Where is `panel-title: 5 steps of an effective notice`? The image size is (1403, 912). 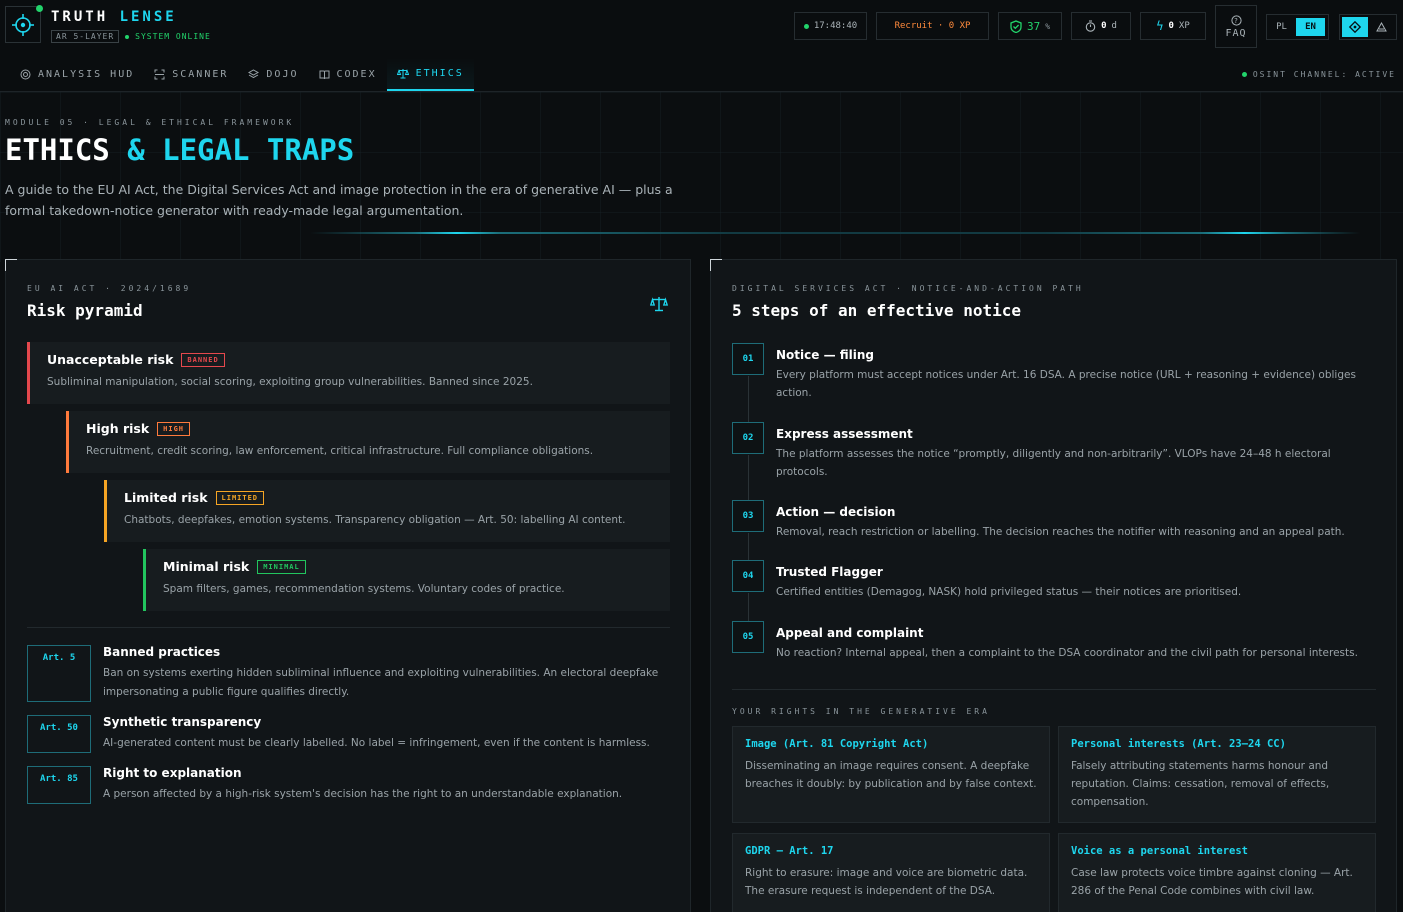 panel-title: 5 steps of an effective notice is located at coordinates (876, 310).